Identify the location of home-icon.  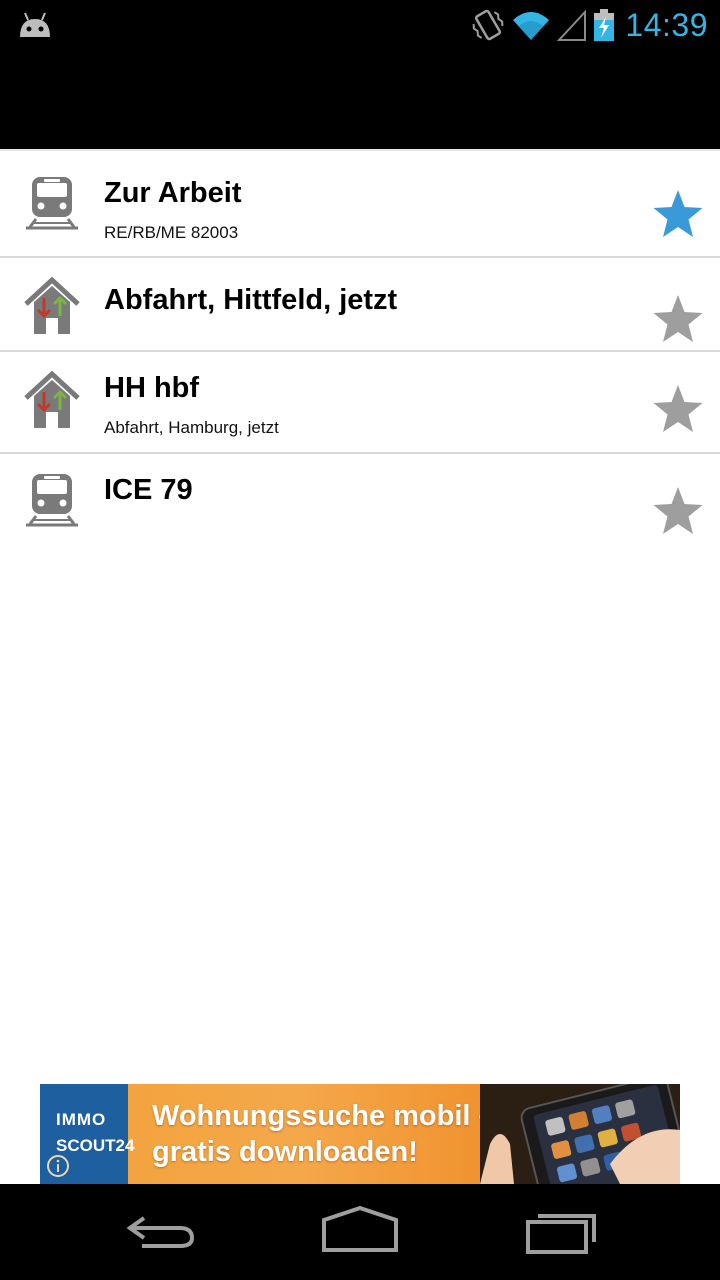
(360, 1231).